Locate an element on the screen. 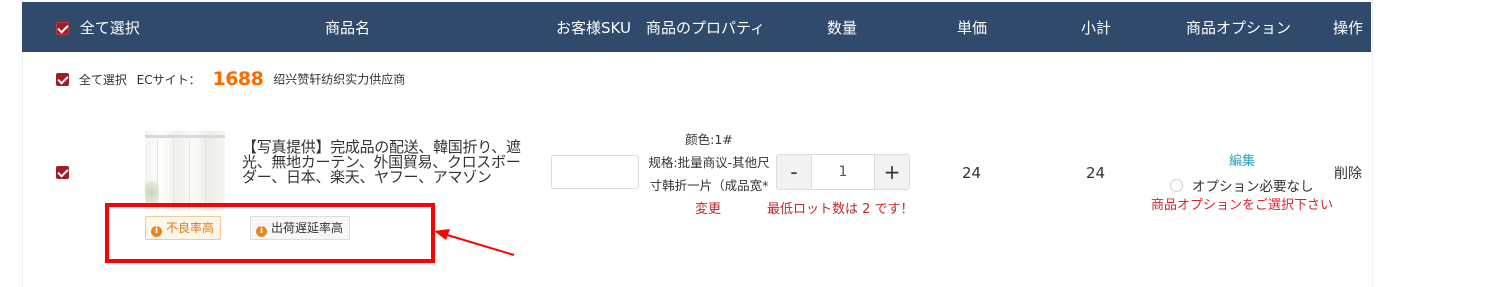 This screenshot has width=1499, height=287. annotation-highlight-box is located at coordinates (270, 233).